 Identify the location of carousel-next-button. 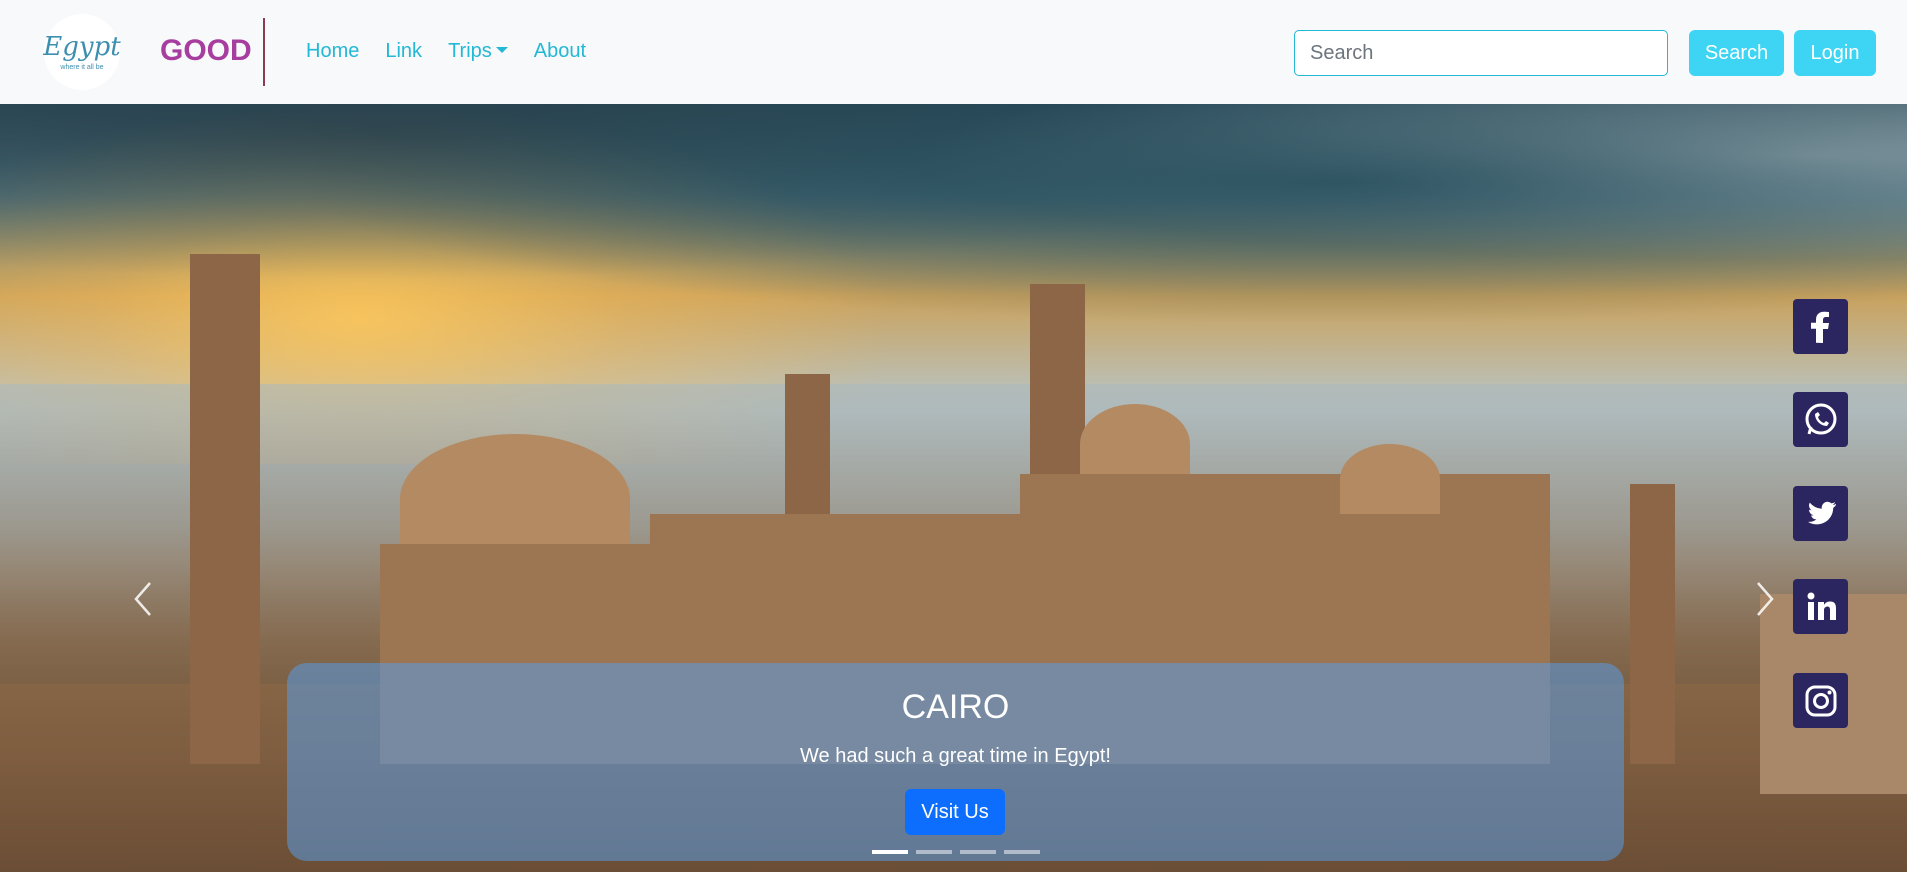
(1765, 599).